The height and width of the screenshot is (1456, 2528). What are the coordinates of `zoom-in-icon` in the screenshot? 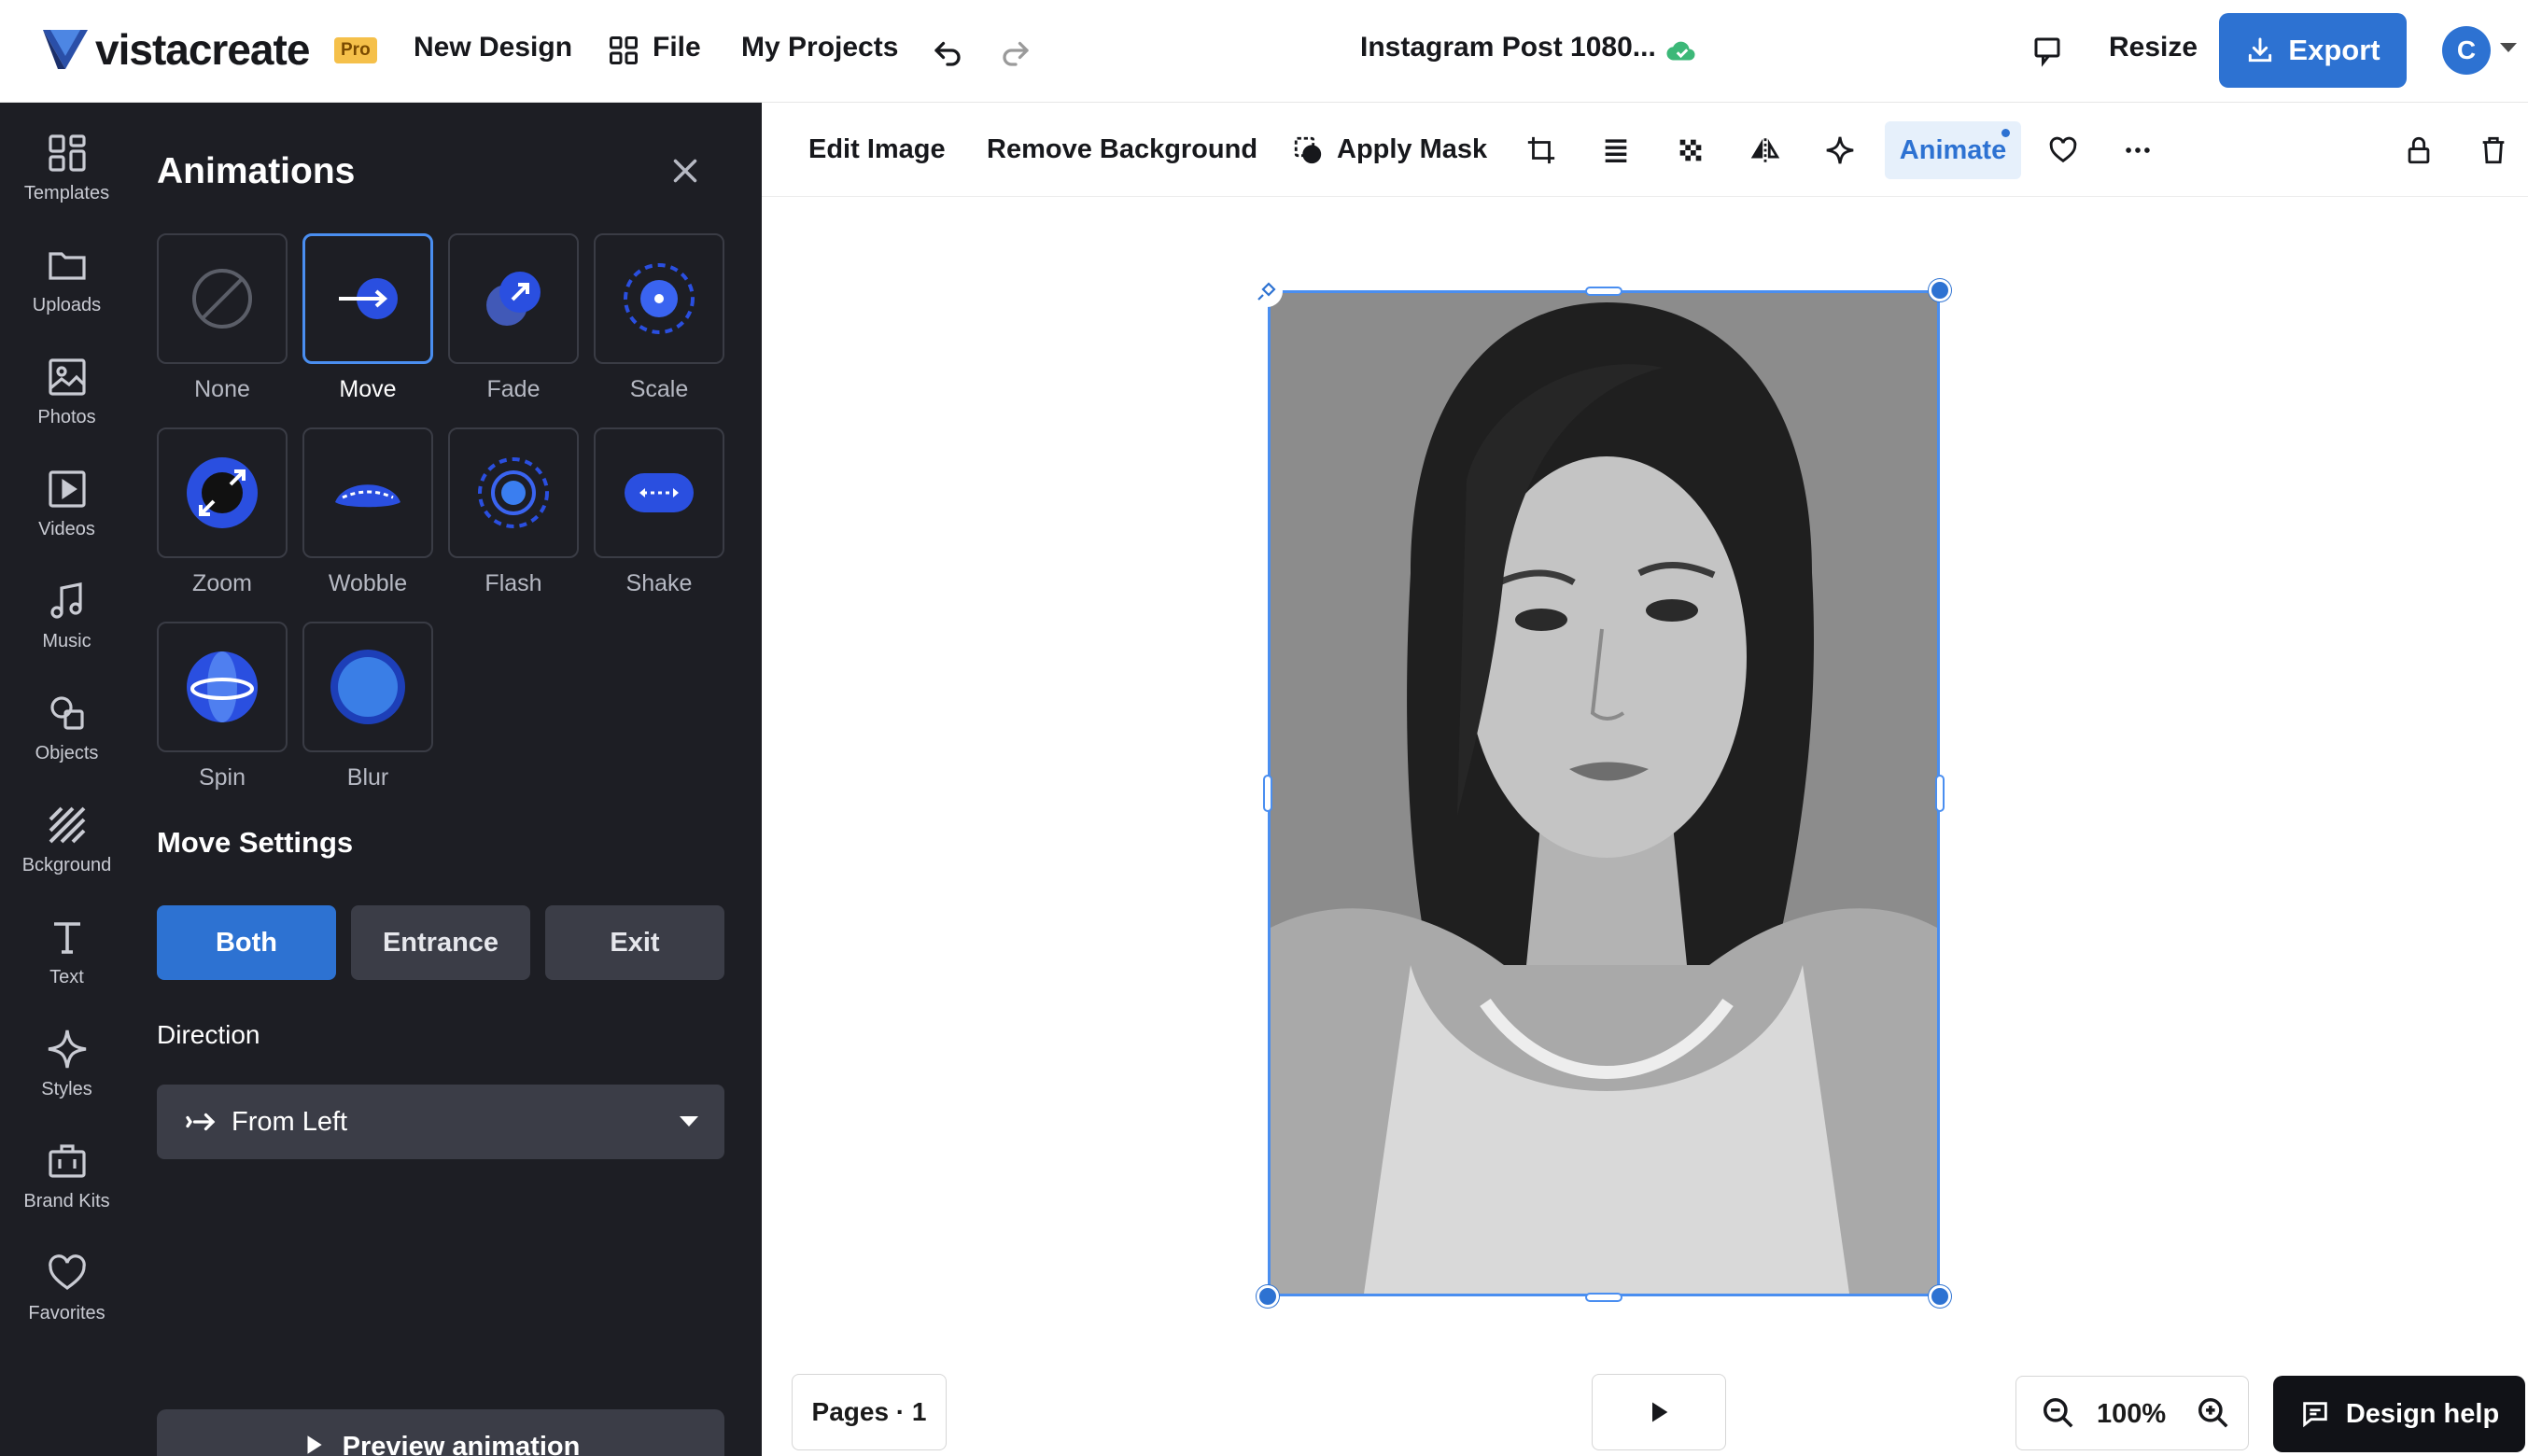 It's located at (2213, 1413).